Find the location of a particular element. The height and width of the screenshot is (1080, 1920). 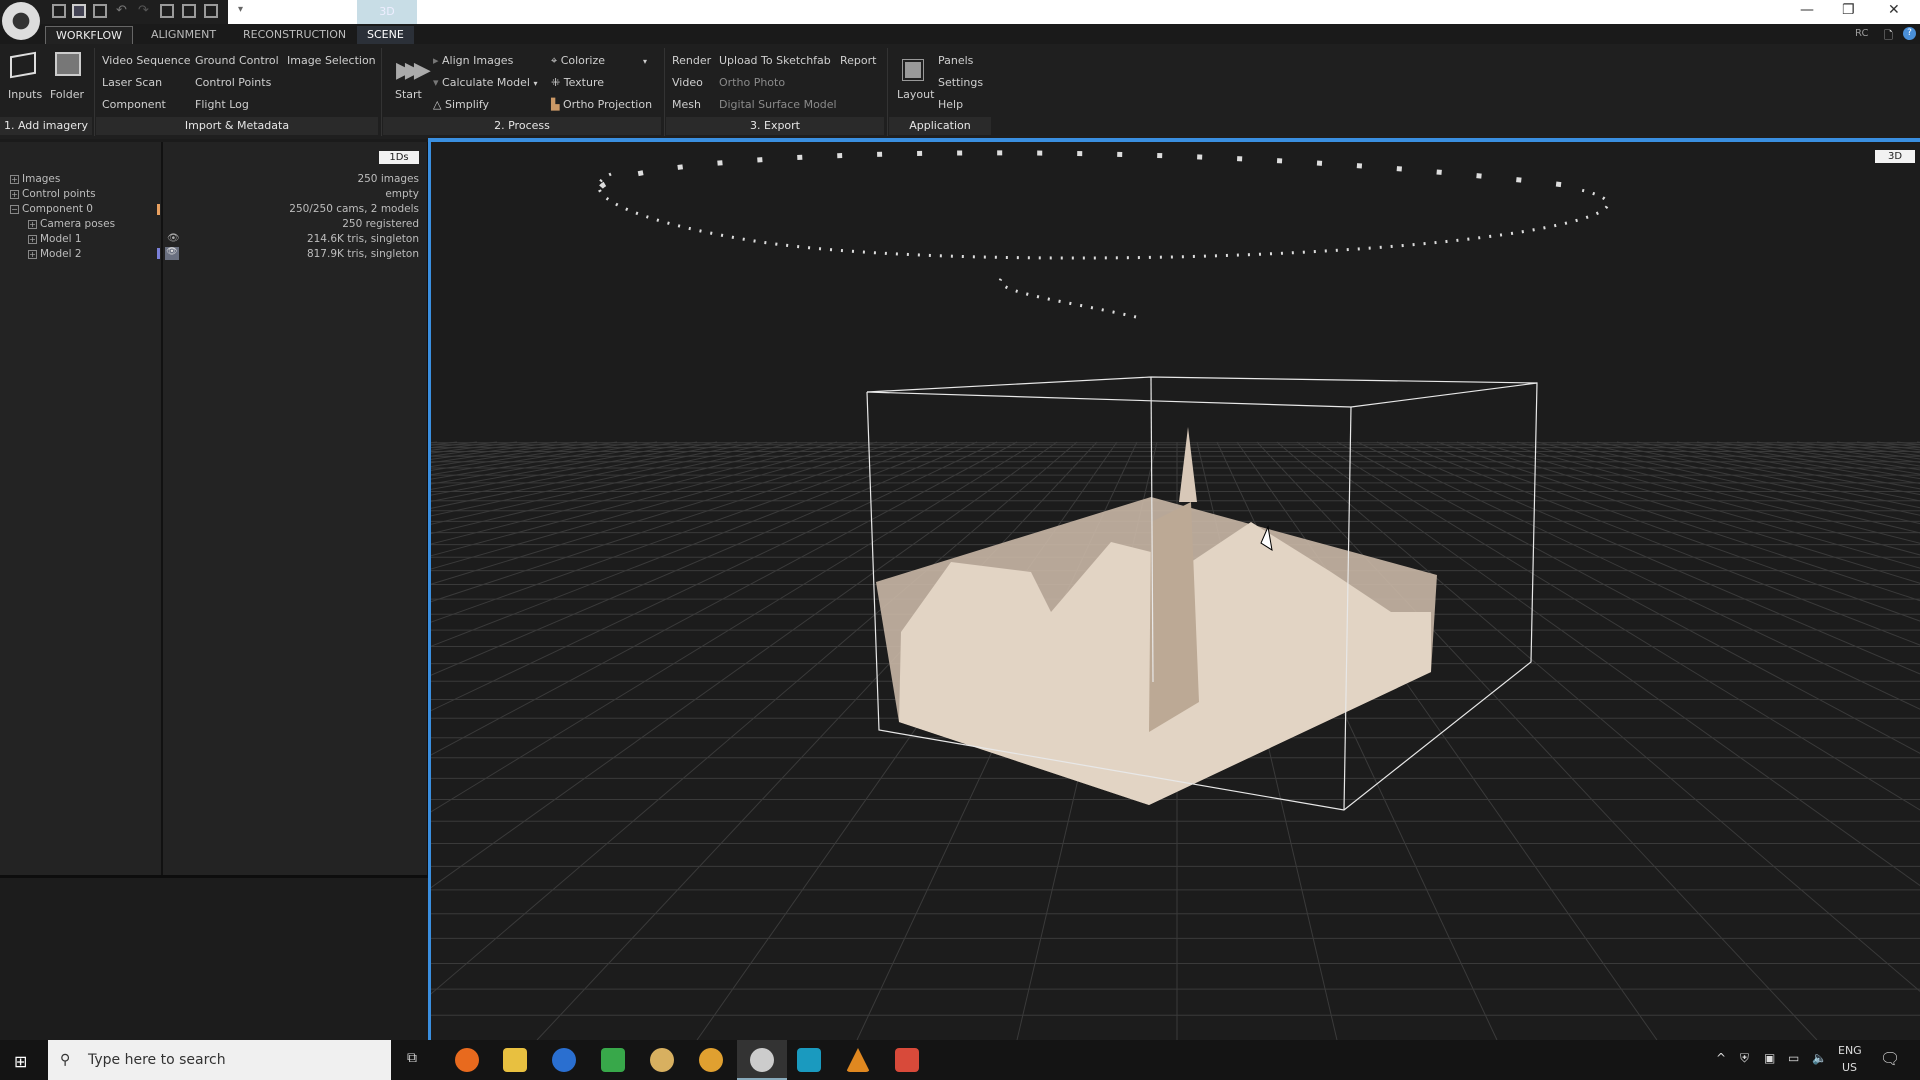

group-label-application: Application is located at coordinates (940, 126).